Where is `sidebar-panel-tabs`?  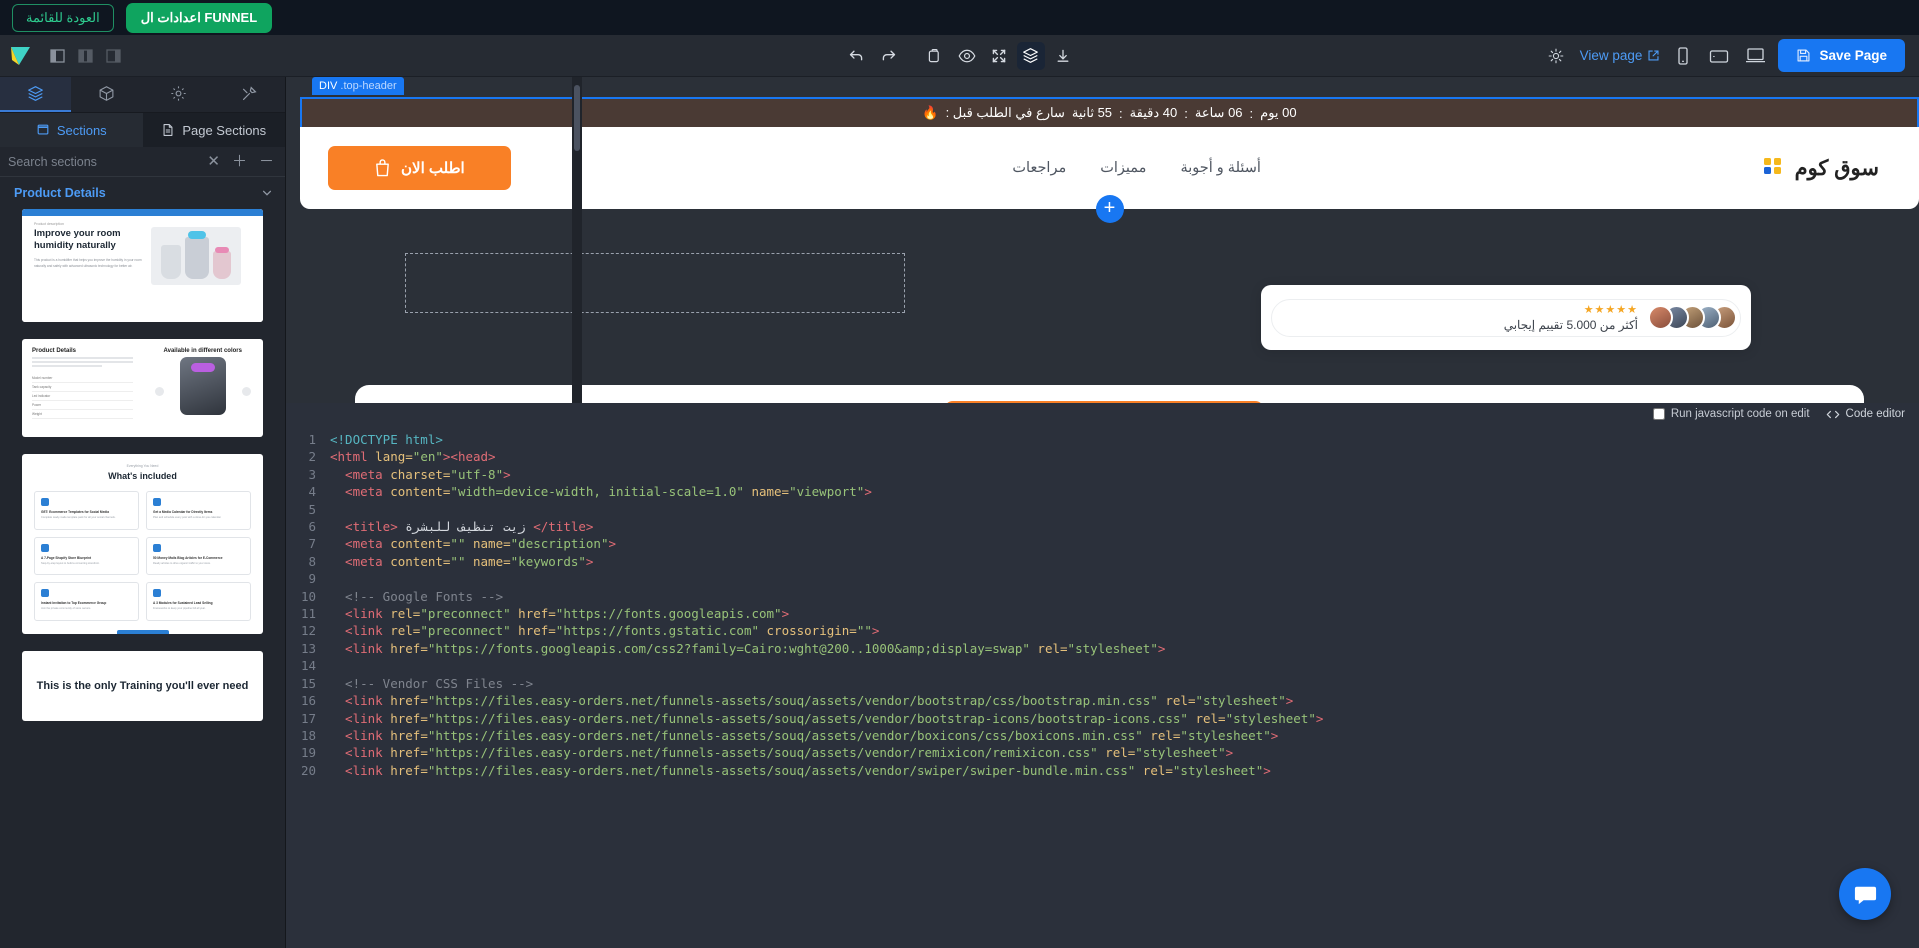
sidebar-panel-tabs is located at coordinates (142, 95).